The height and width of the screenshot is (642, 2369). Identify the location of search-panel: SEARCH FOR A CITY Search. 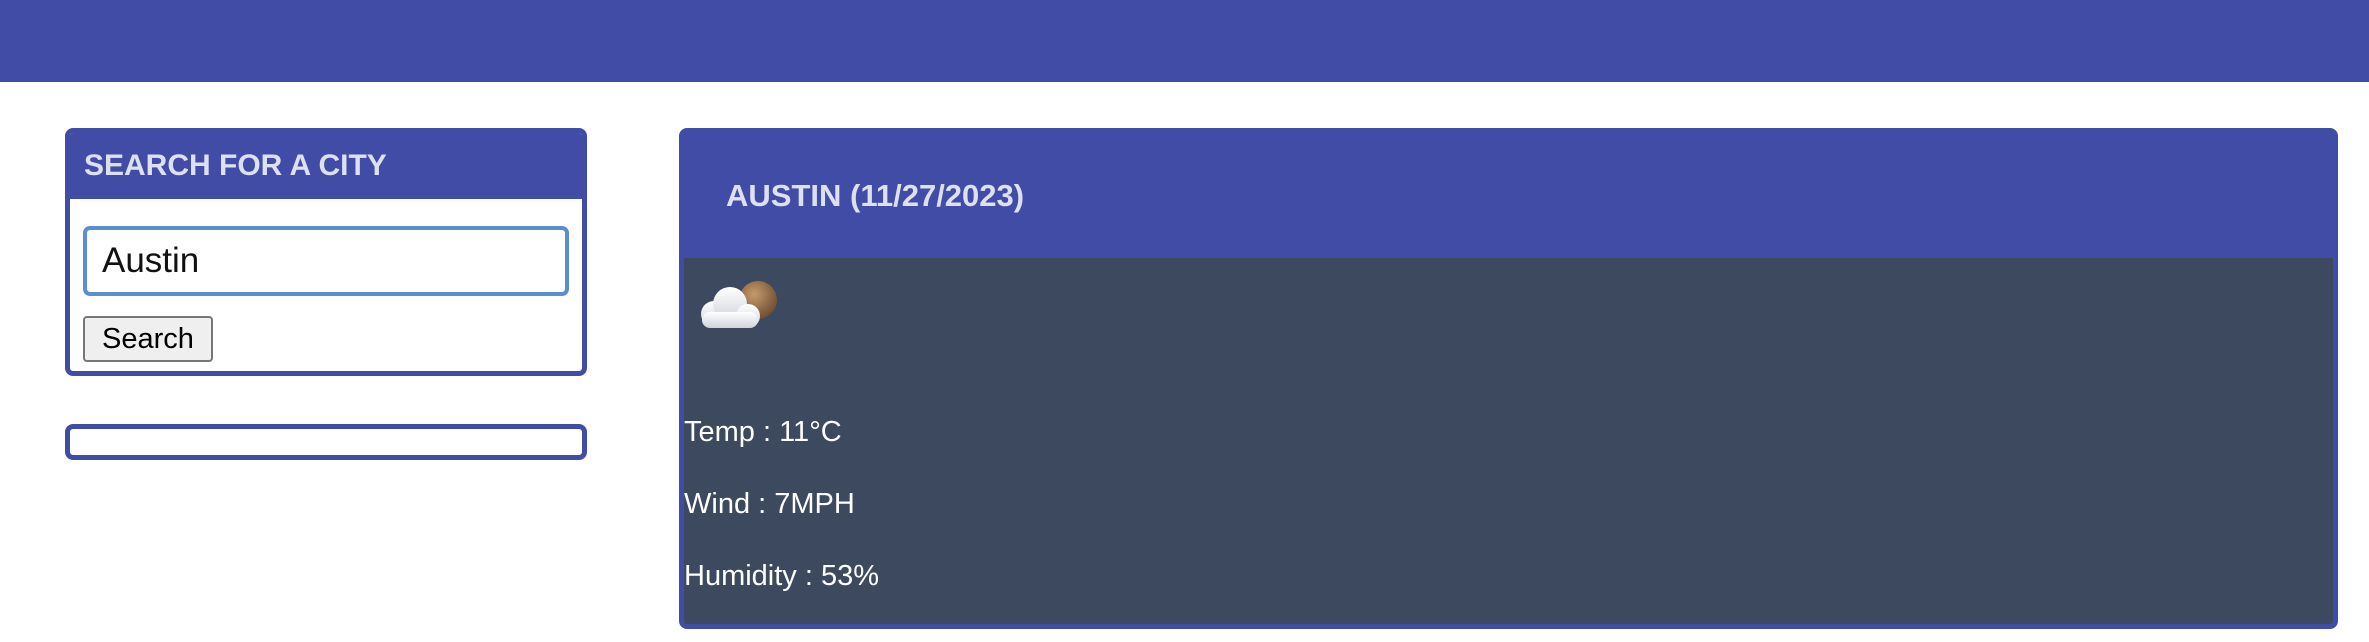
(326, 252).